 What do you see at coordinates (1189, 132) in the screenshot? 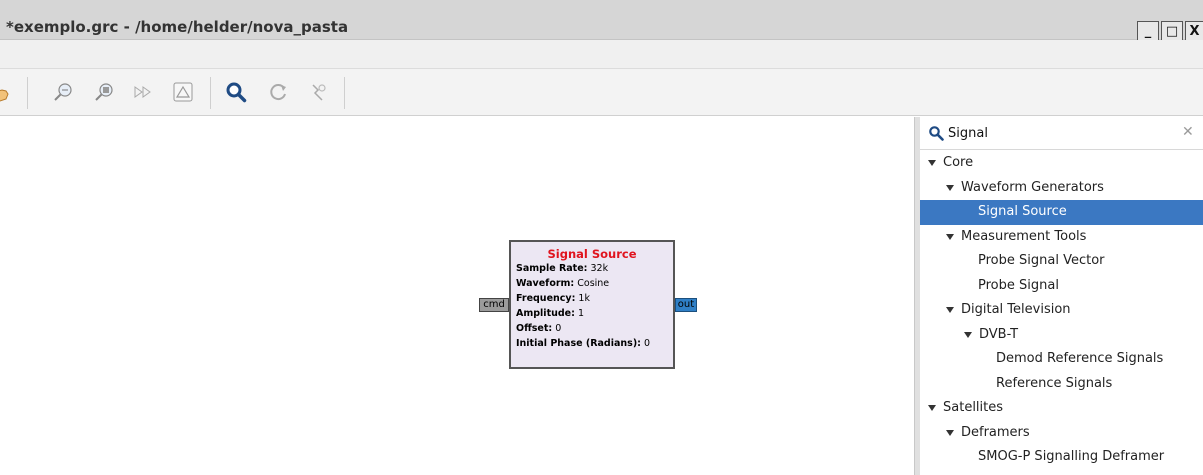
I see `clear-search-icon: ✕` at bounding box center [1189, 132].